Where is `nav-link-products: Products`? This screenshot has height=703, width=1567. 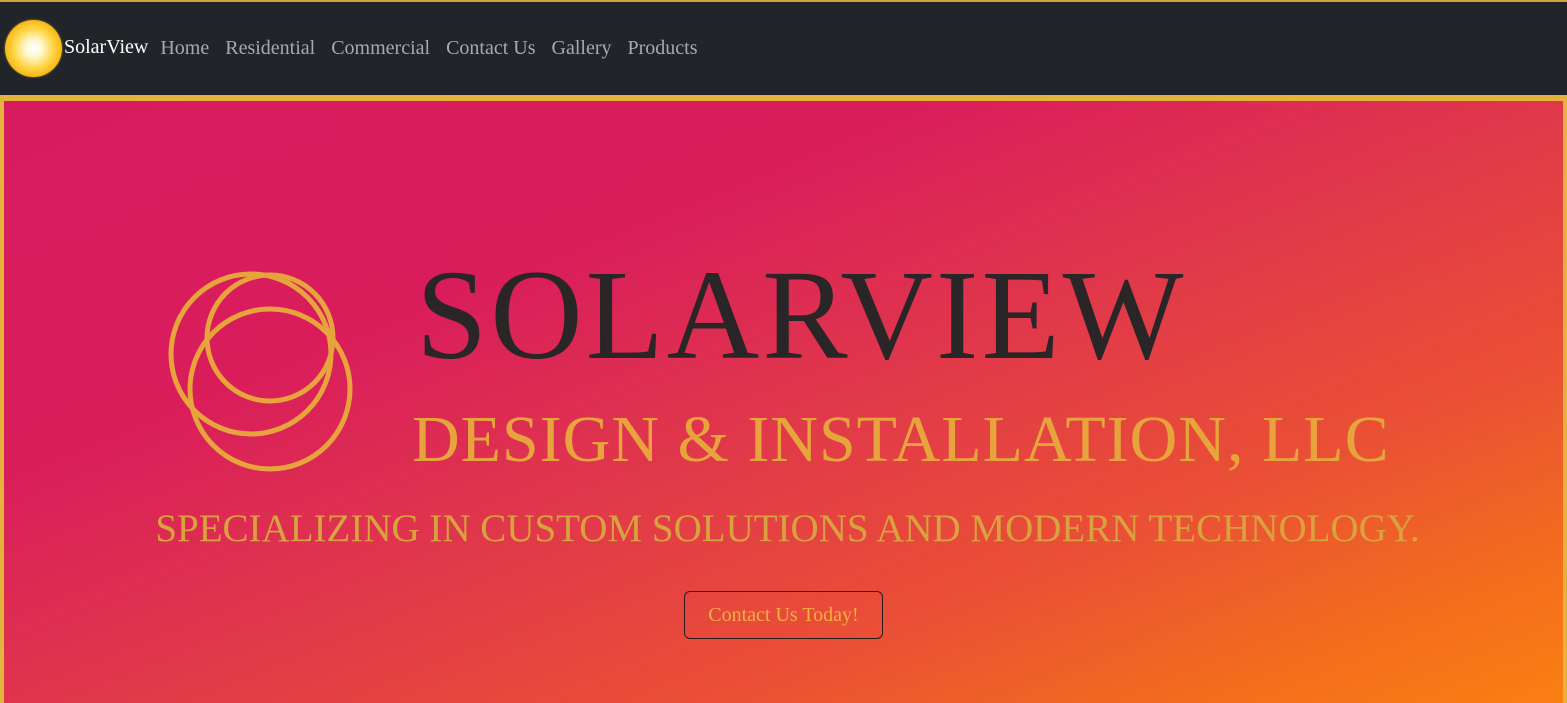 nav-link-products: Products is located at coordinates (663, 48).